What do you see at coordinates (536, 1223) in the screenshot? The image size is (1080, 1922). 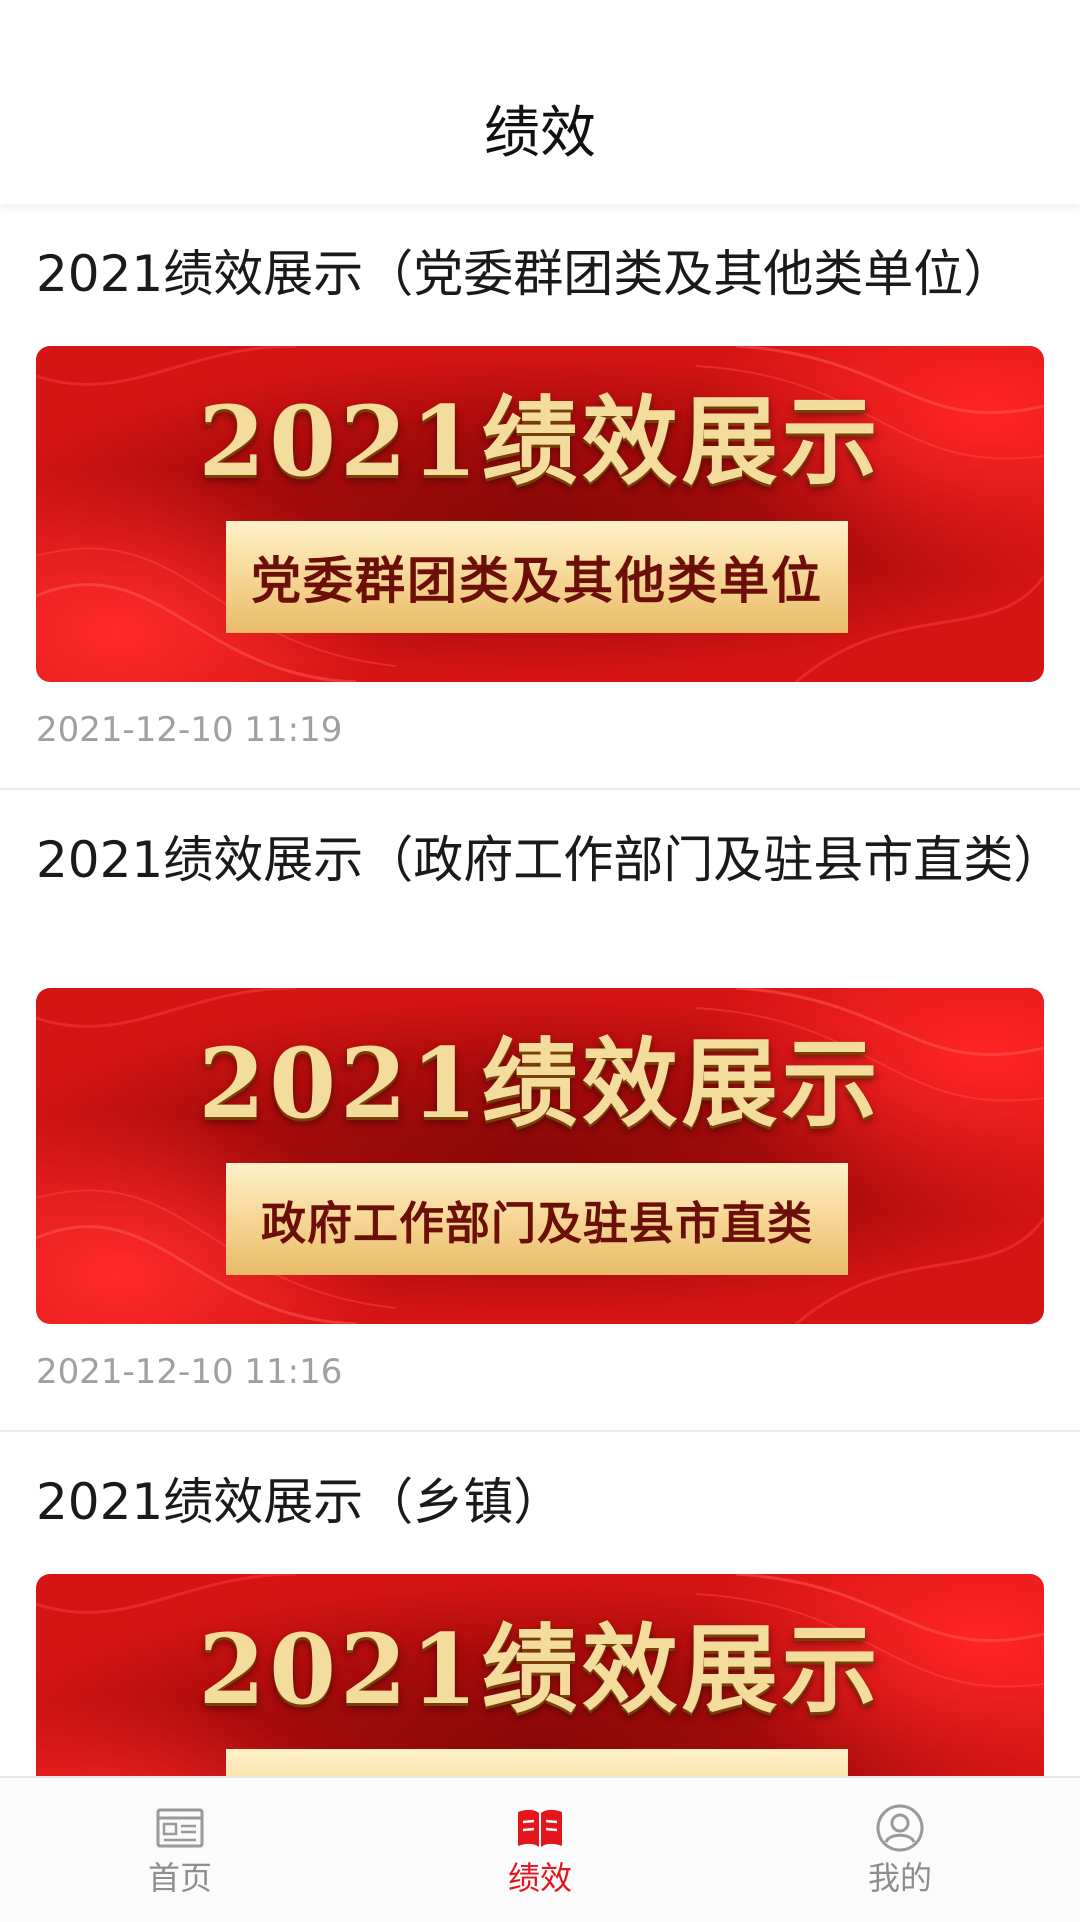 I see `banner-subtitle: 政府工作部门及驻县市直类` at bounding box center [536, 1223].